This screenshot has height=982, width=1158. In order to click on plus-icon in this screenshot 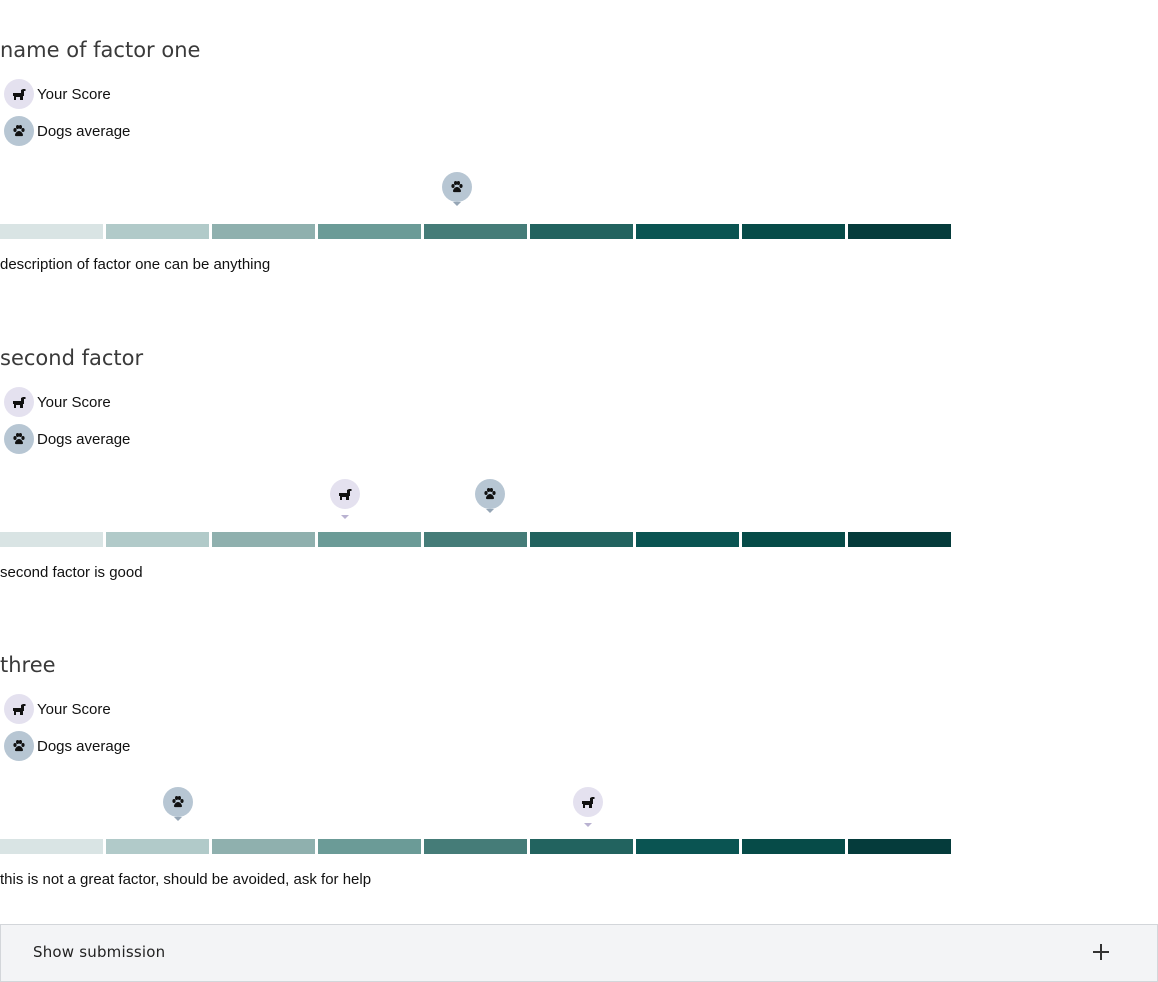, I will do `click(1101, 952)`.